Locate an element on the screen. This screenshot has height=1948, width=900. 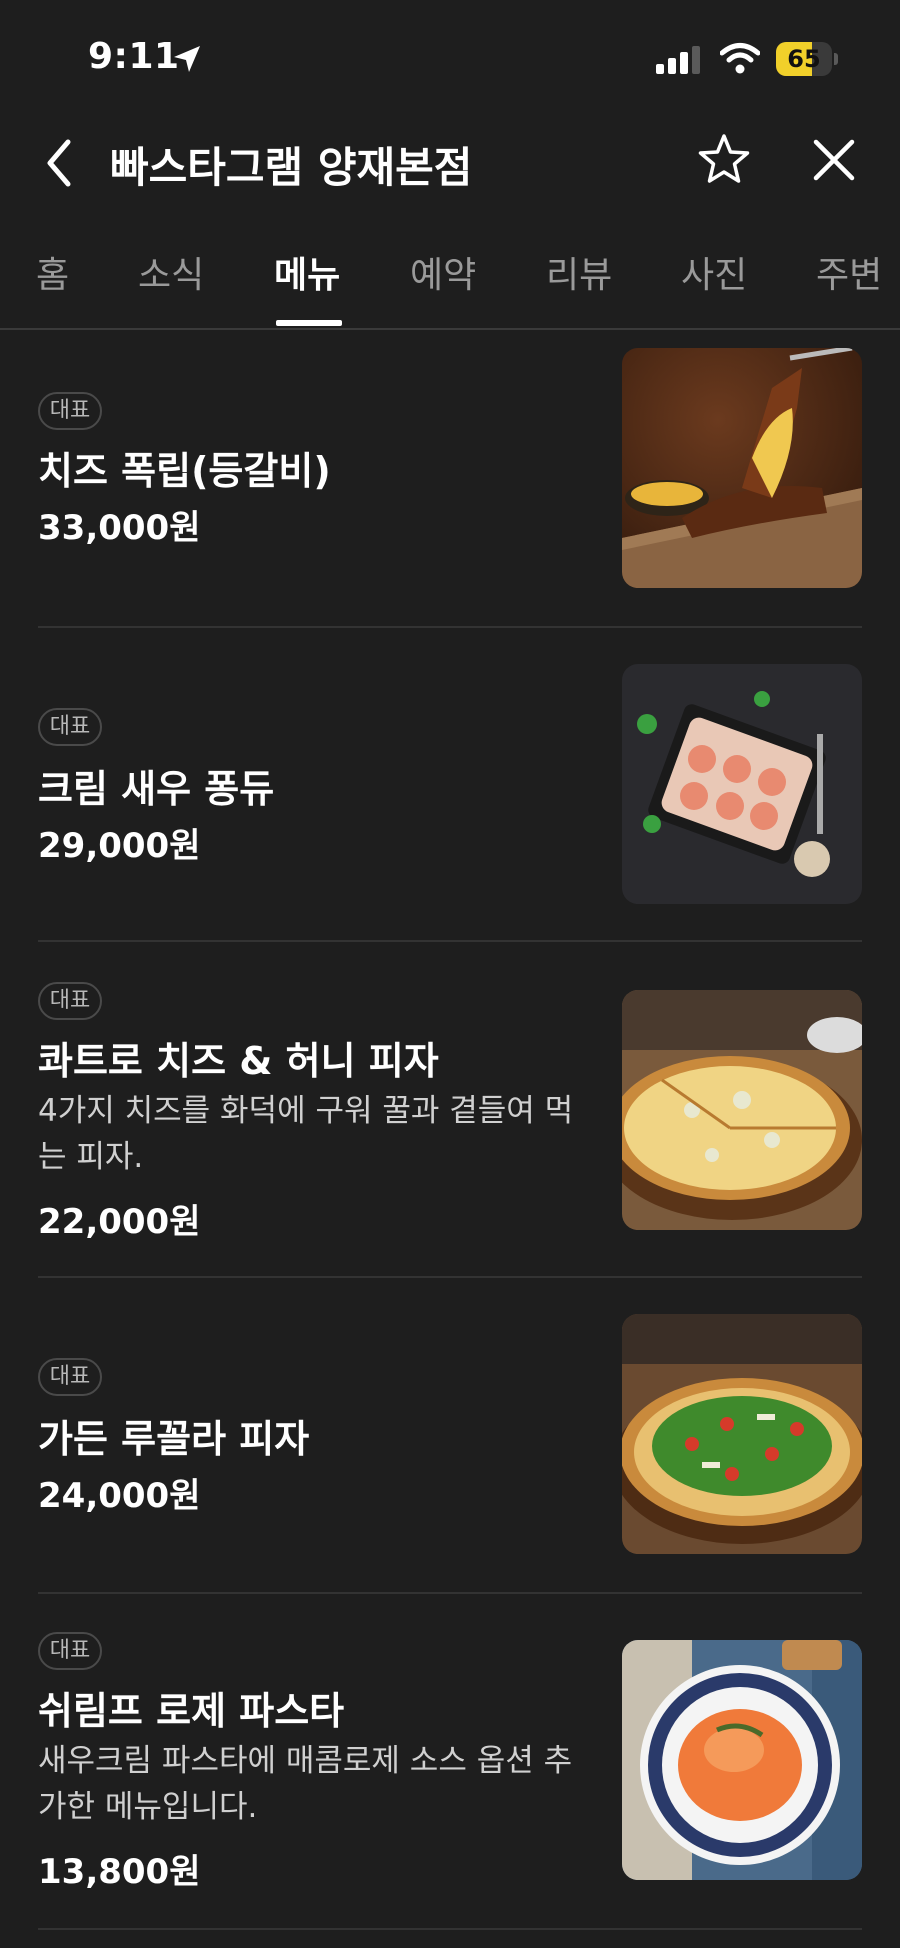
menu-item-name: 크림 새우 퐁듀 is located at coordinates (156, 789).